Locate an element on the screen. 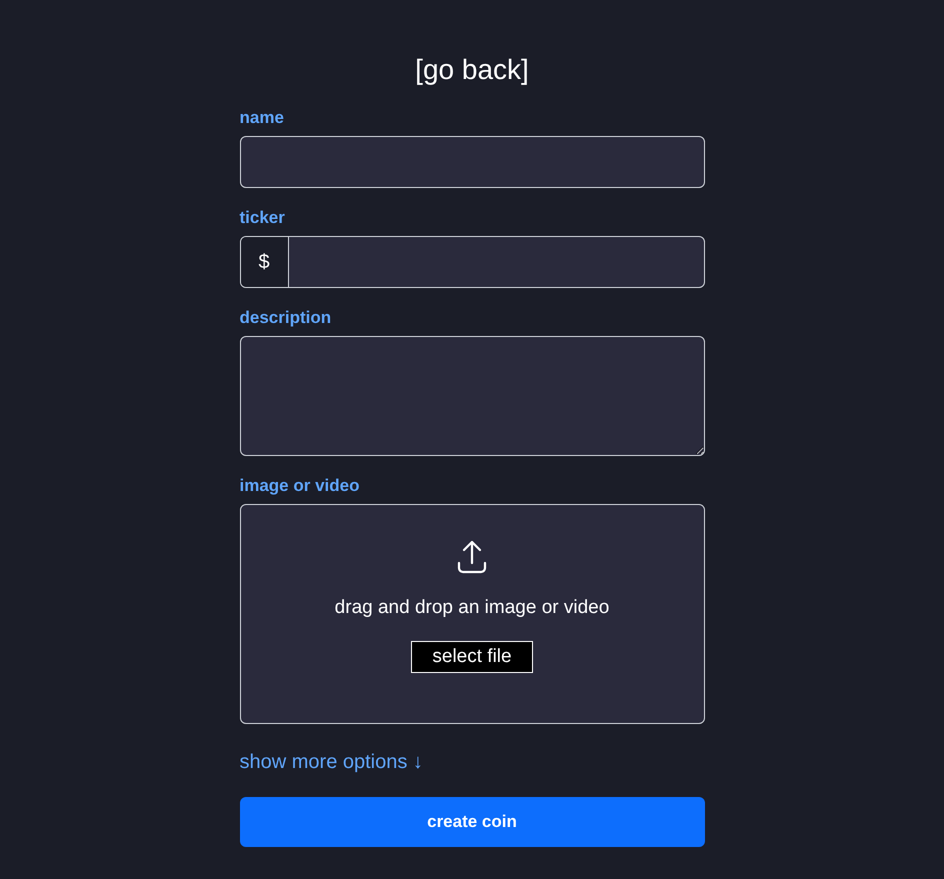 The height and width of the screenshot is (879, 944). upload-hint: drag and drop an image or video is located at coordinates (472, 608).